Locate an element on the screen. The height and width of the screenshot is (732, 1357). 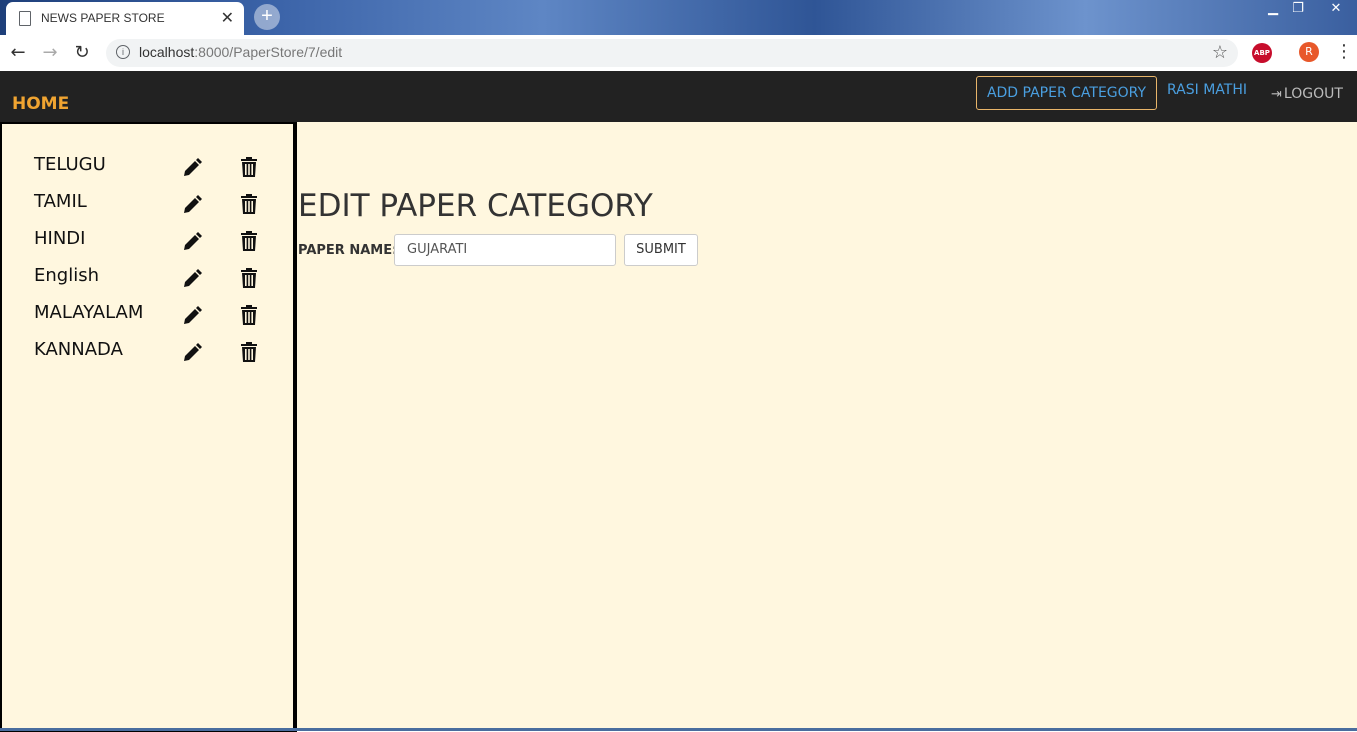
add-paper-category-button: ADD PAPER CATEGORY is located at coordinates (1066, 93).